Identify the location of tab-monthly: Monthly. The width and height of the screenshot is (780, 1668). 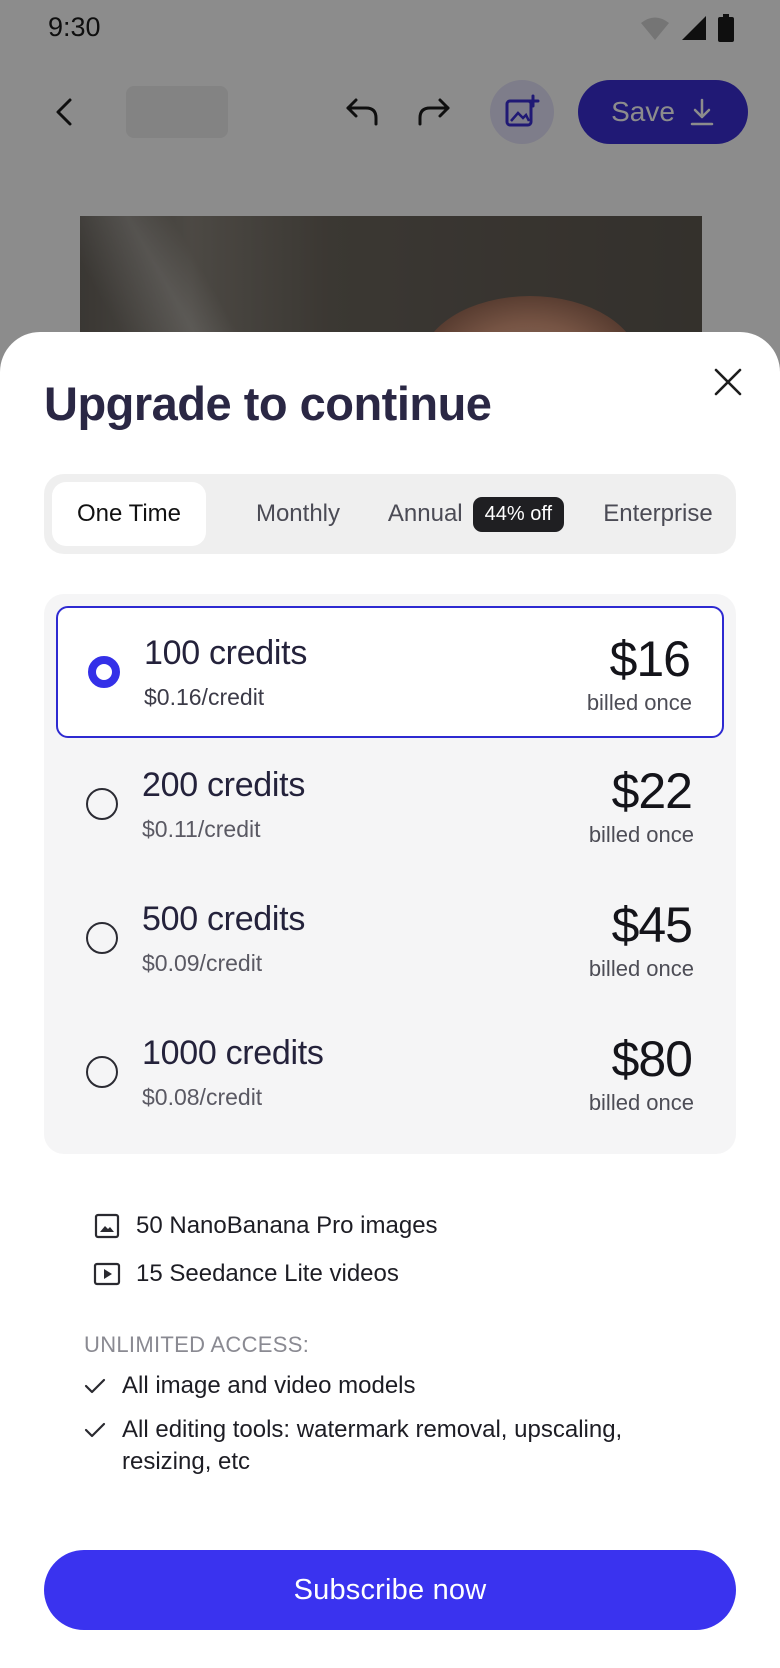
(298, 514).